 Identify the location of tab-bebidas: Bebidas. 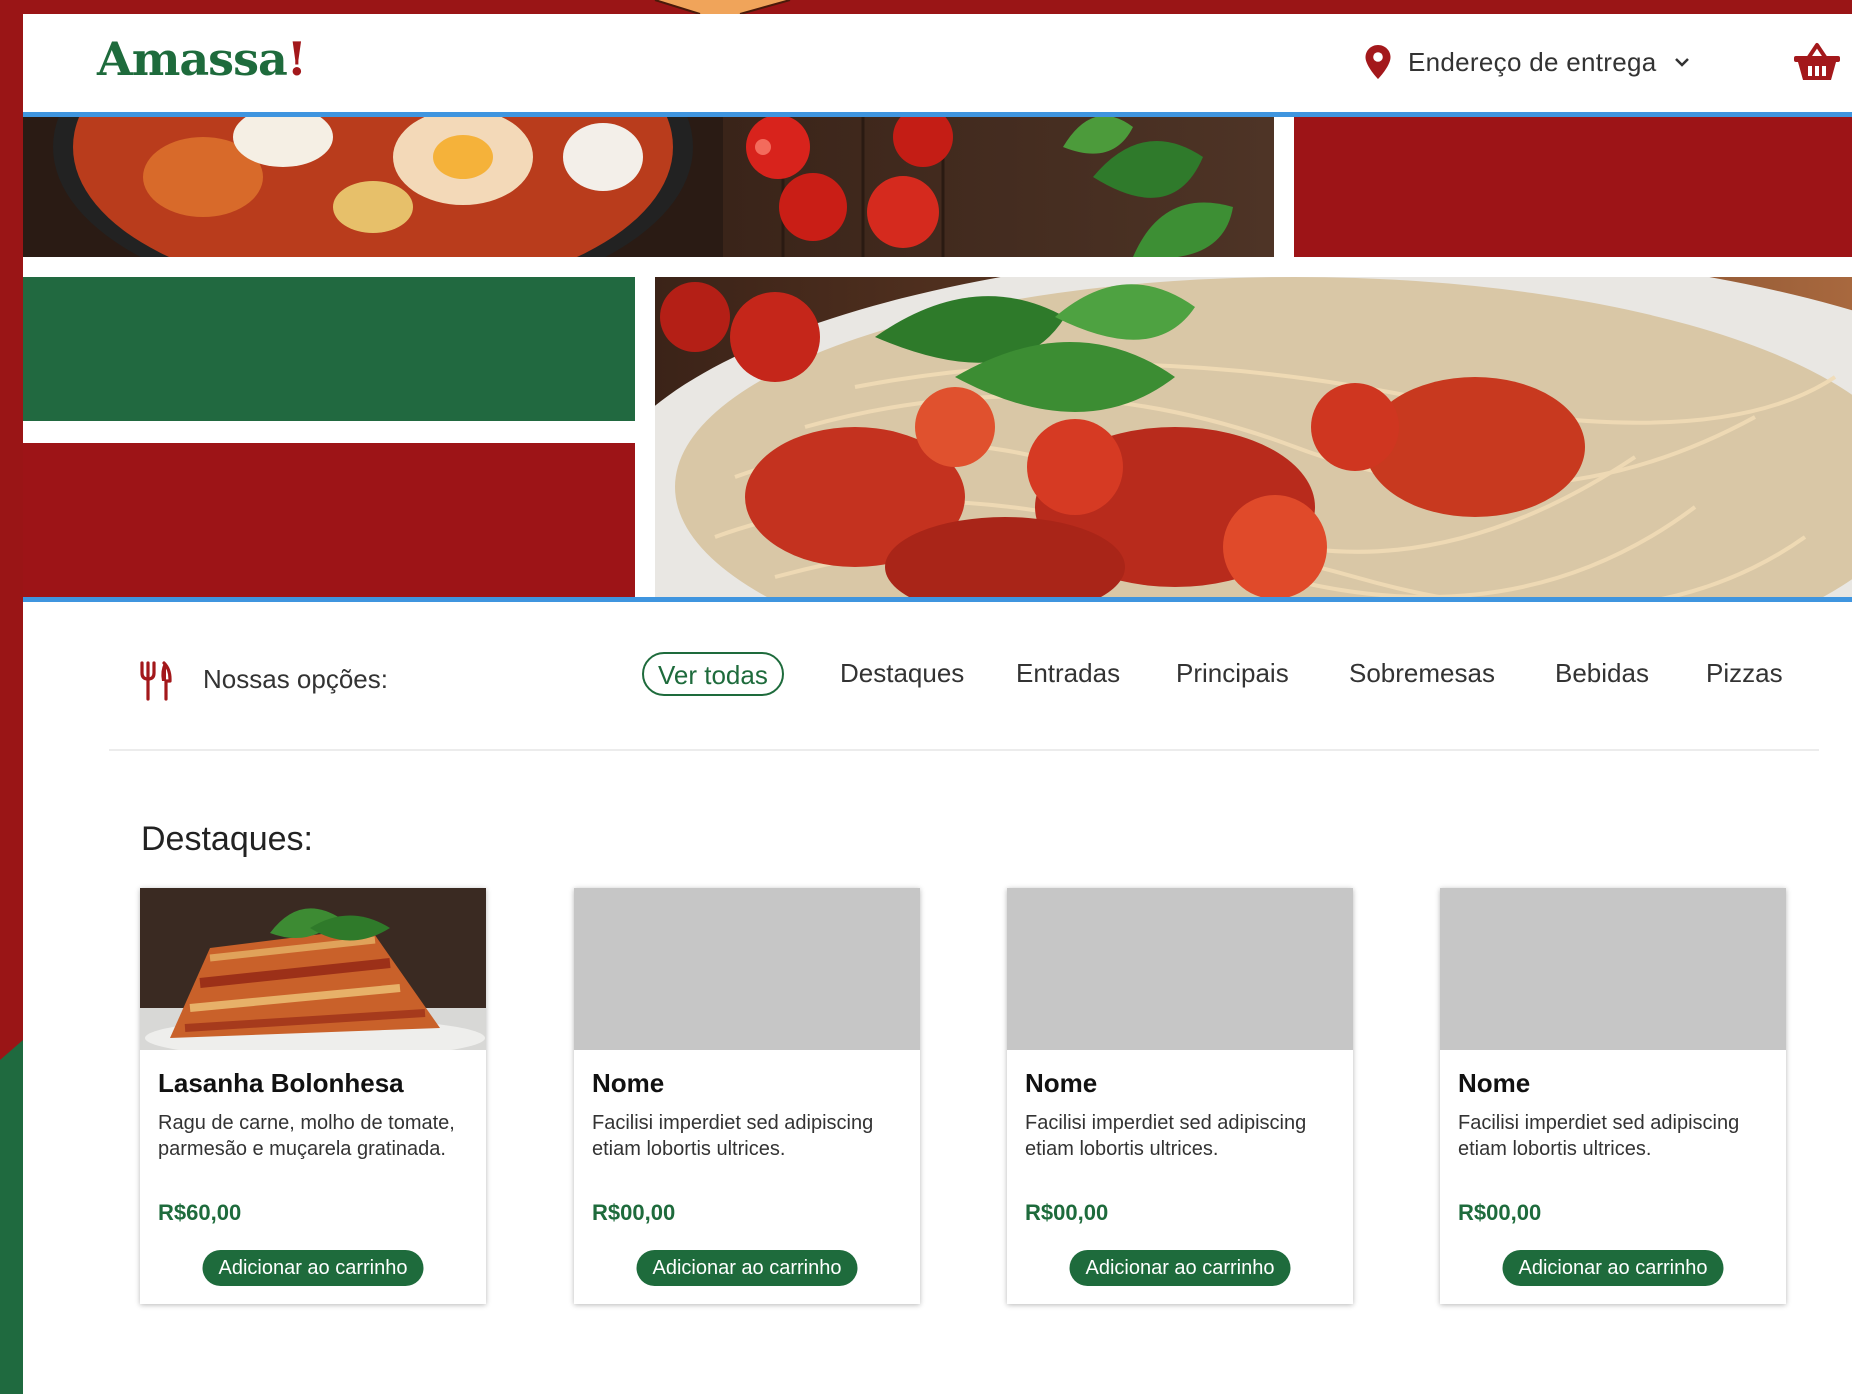
(1602, 674).